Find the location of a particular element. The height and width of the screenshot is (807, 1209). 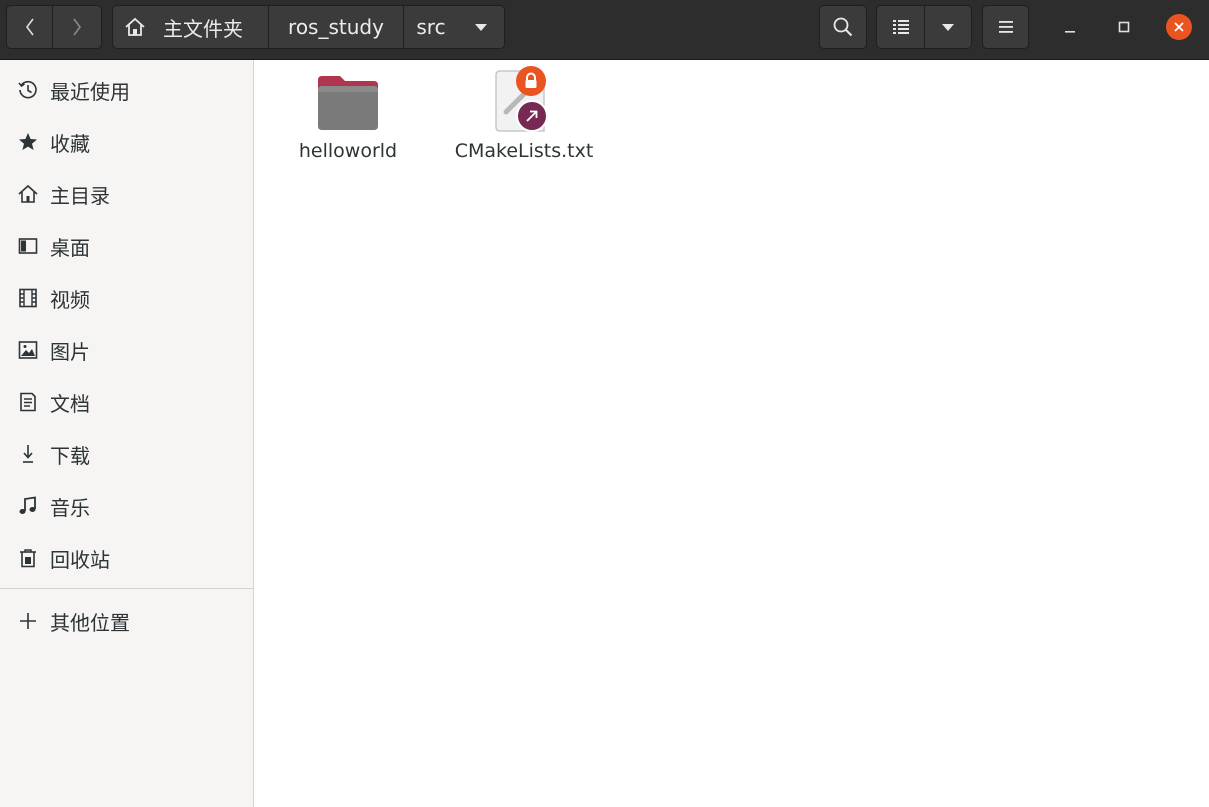

maximize-button is located at coordinates (1124, 27).